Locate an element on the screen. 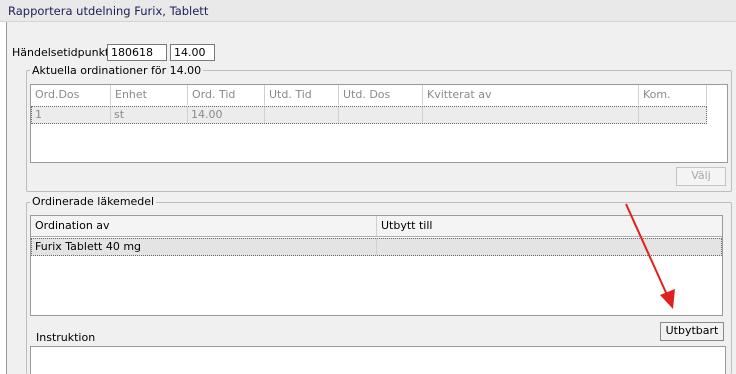 The height and width of the screenshot is (374, 736). annotation-arrow-line is located at coordinates (647, 250).